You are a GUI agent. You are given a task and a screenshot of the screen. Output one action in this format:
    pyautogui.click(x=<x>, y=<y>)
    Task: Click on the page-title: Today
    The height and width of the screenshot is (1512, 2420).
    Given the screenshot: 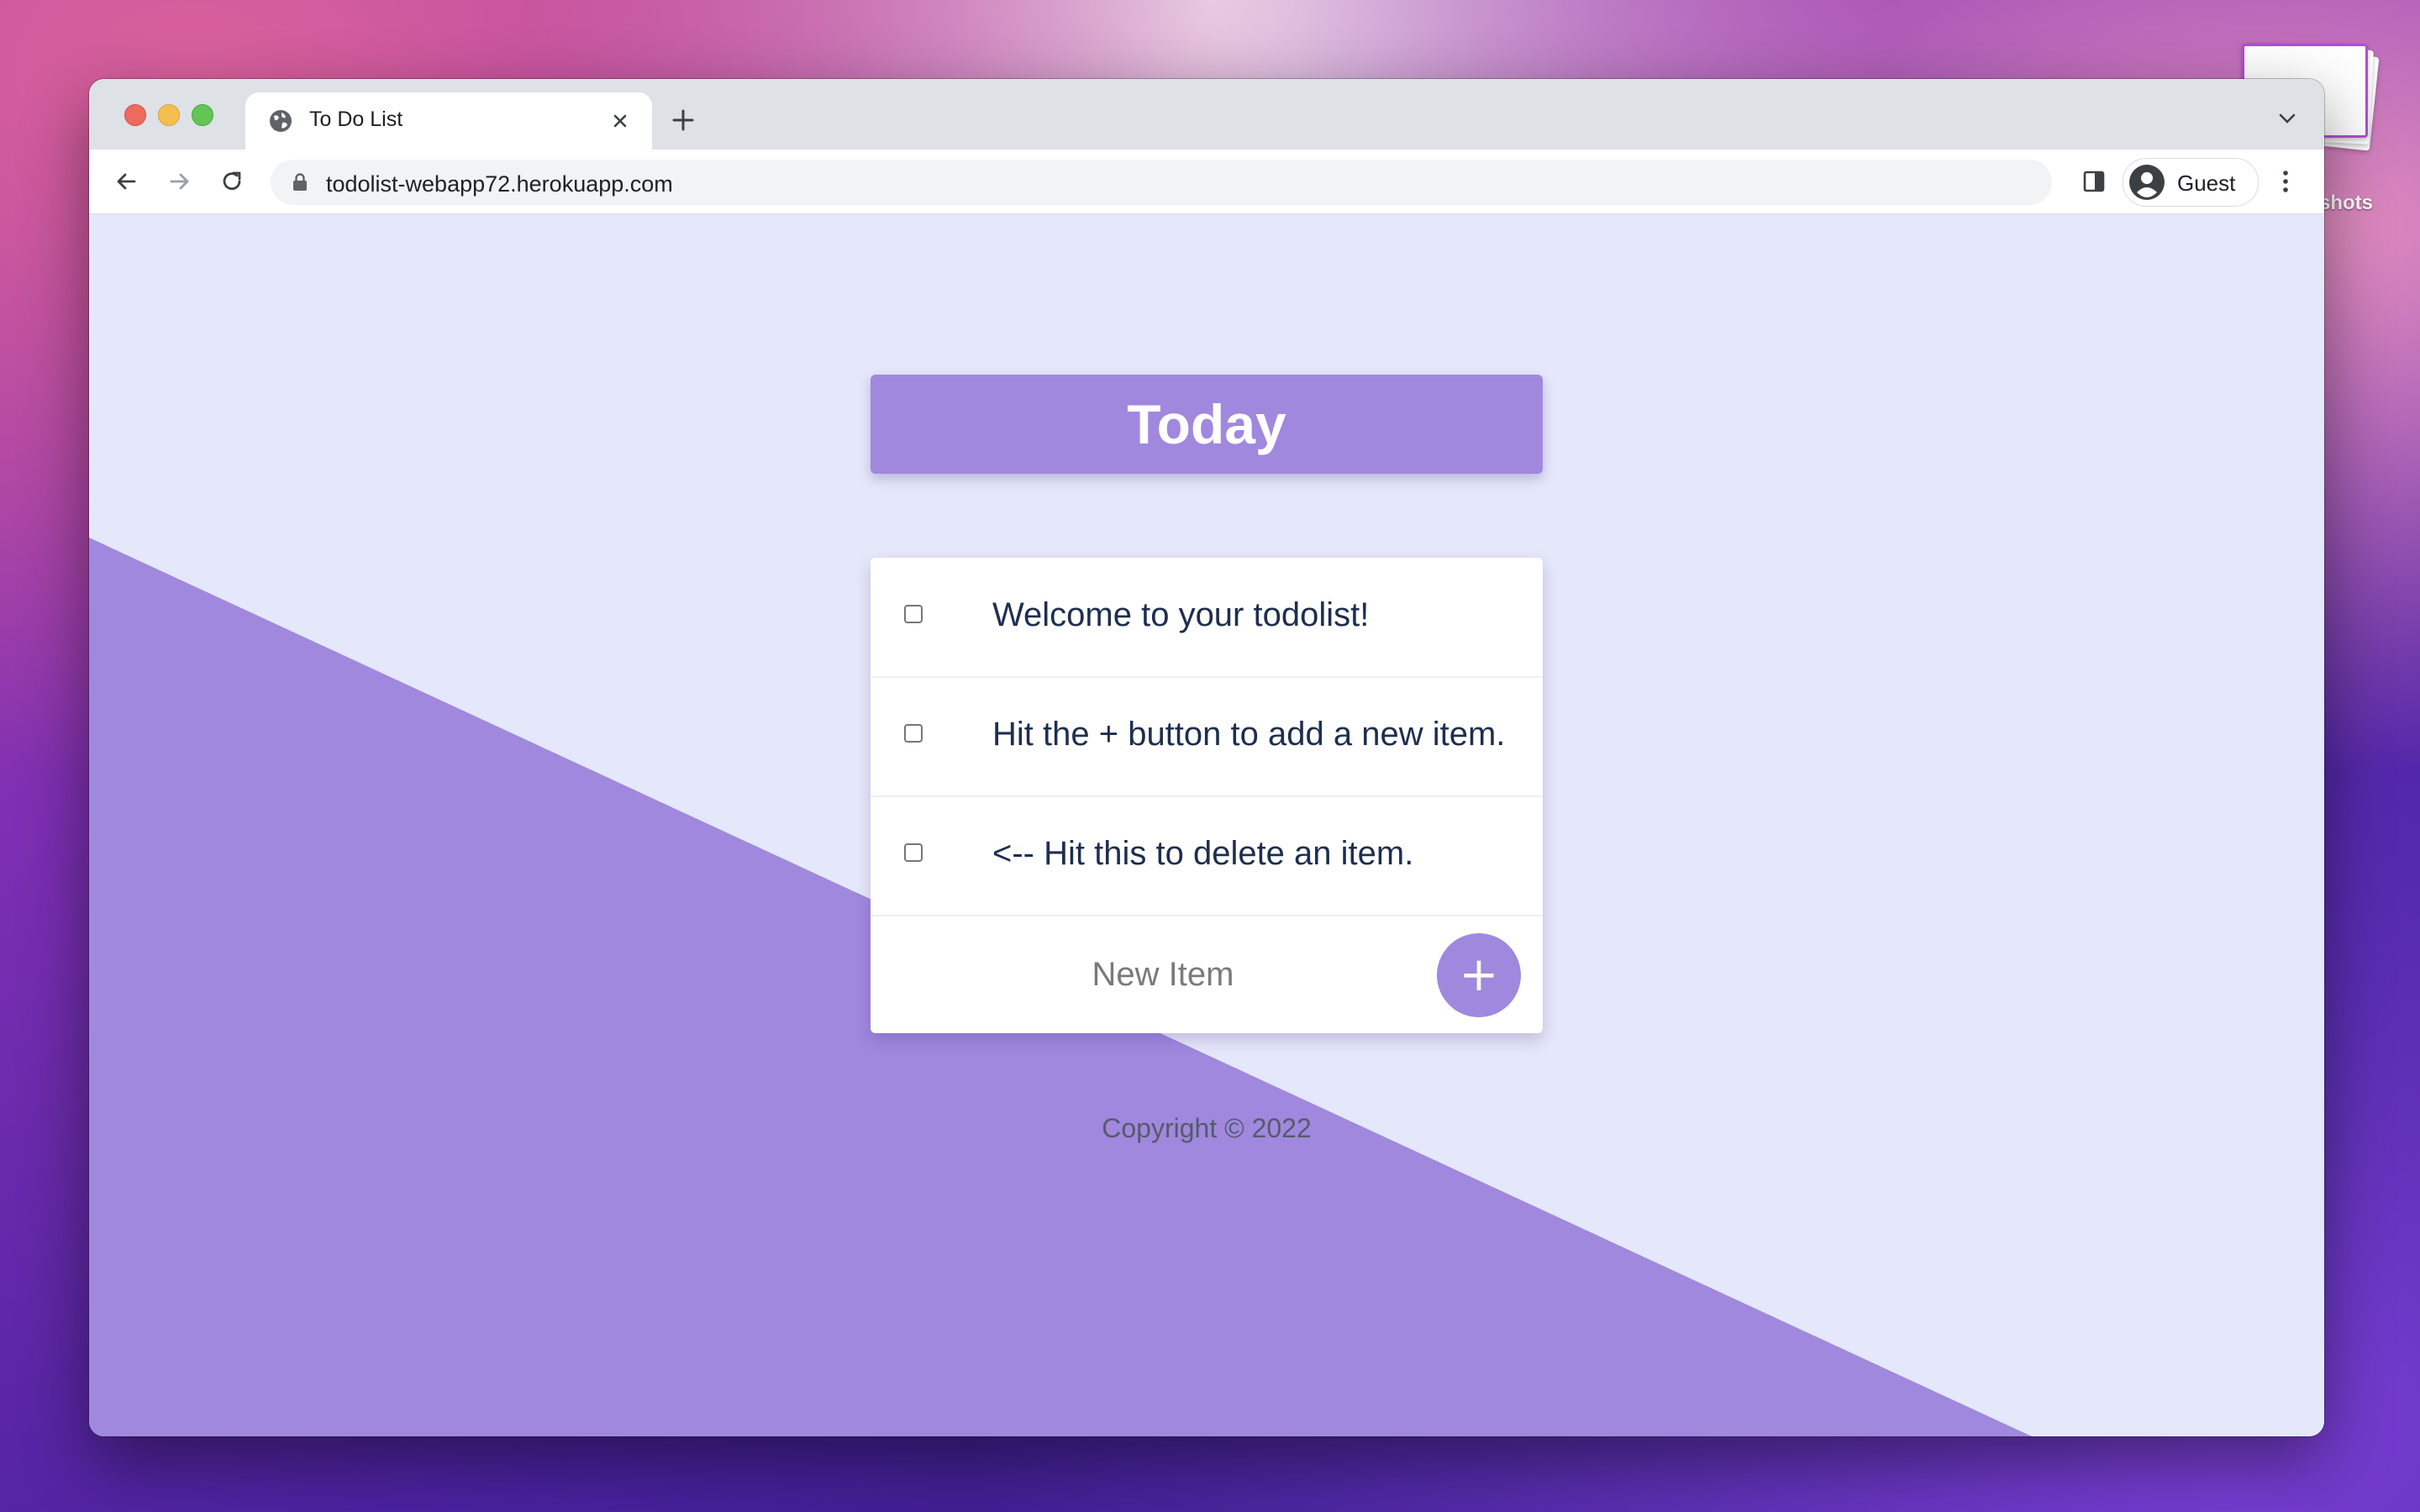 What is the action you would take?
    pyautogui.click(x=1206, y=424)
    